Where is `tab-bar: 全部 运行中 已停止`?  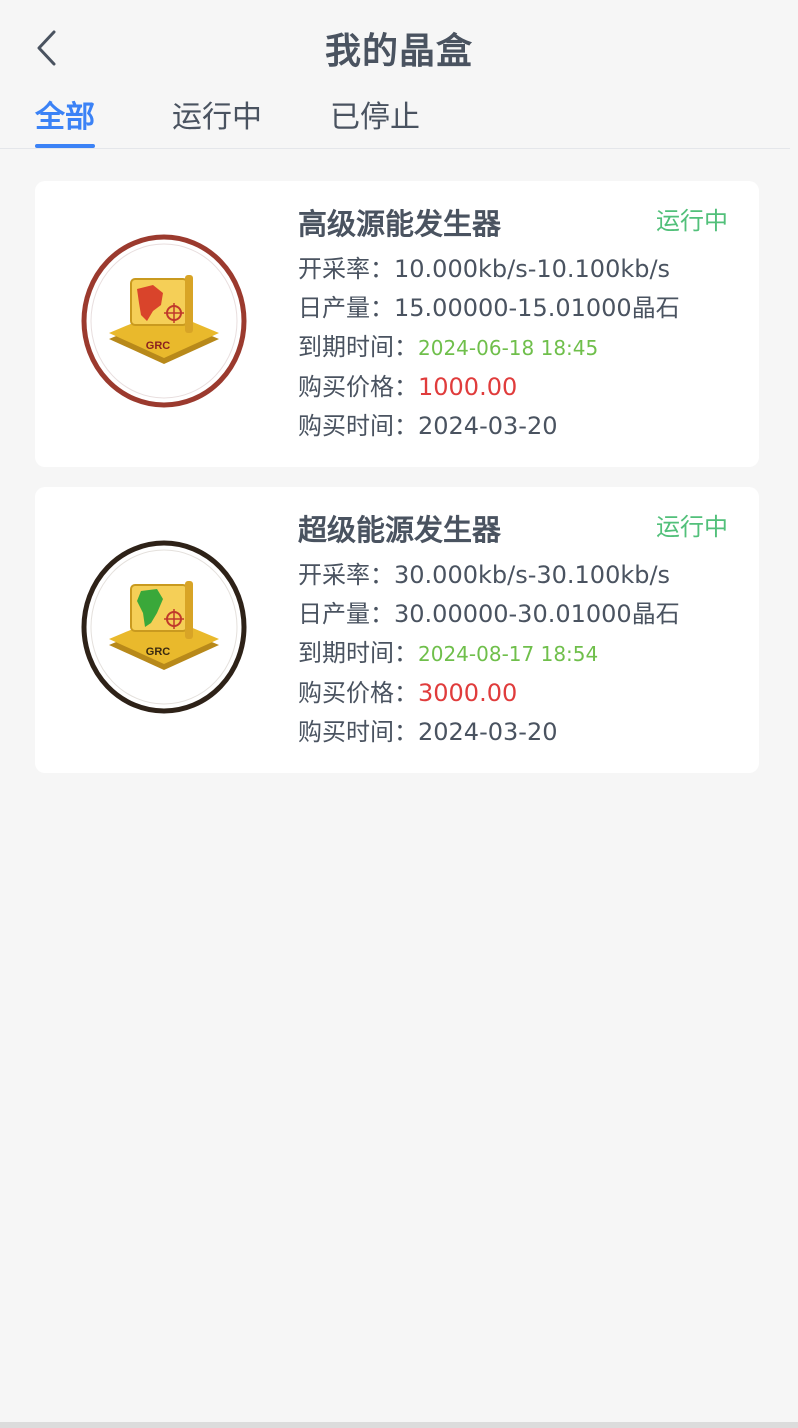
tab-bar: 全部 运行中 已停止 is located at coordinates (395, 122).